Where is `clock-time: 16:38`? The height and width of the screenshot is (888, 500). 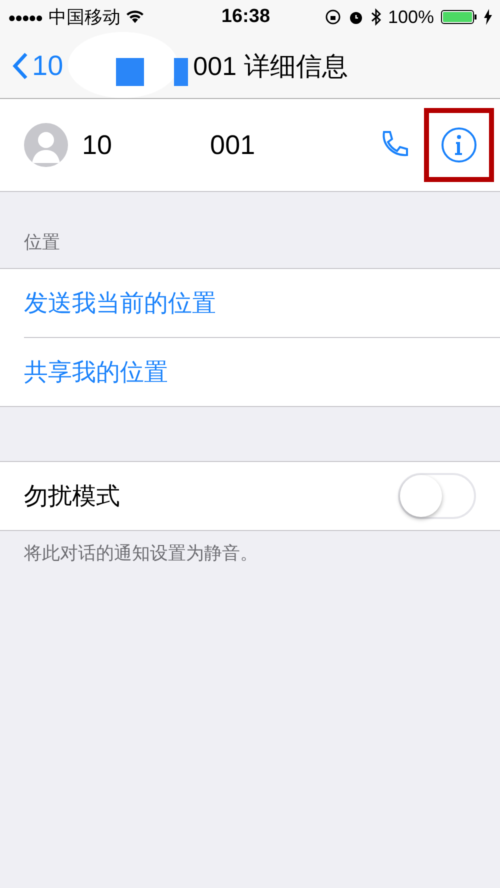
clock-time: 16:38 is located at coordinates (246, 17).